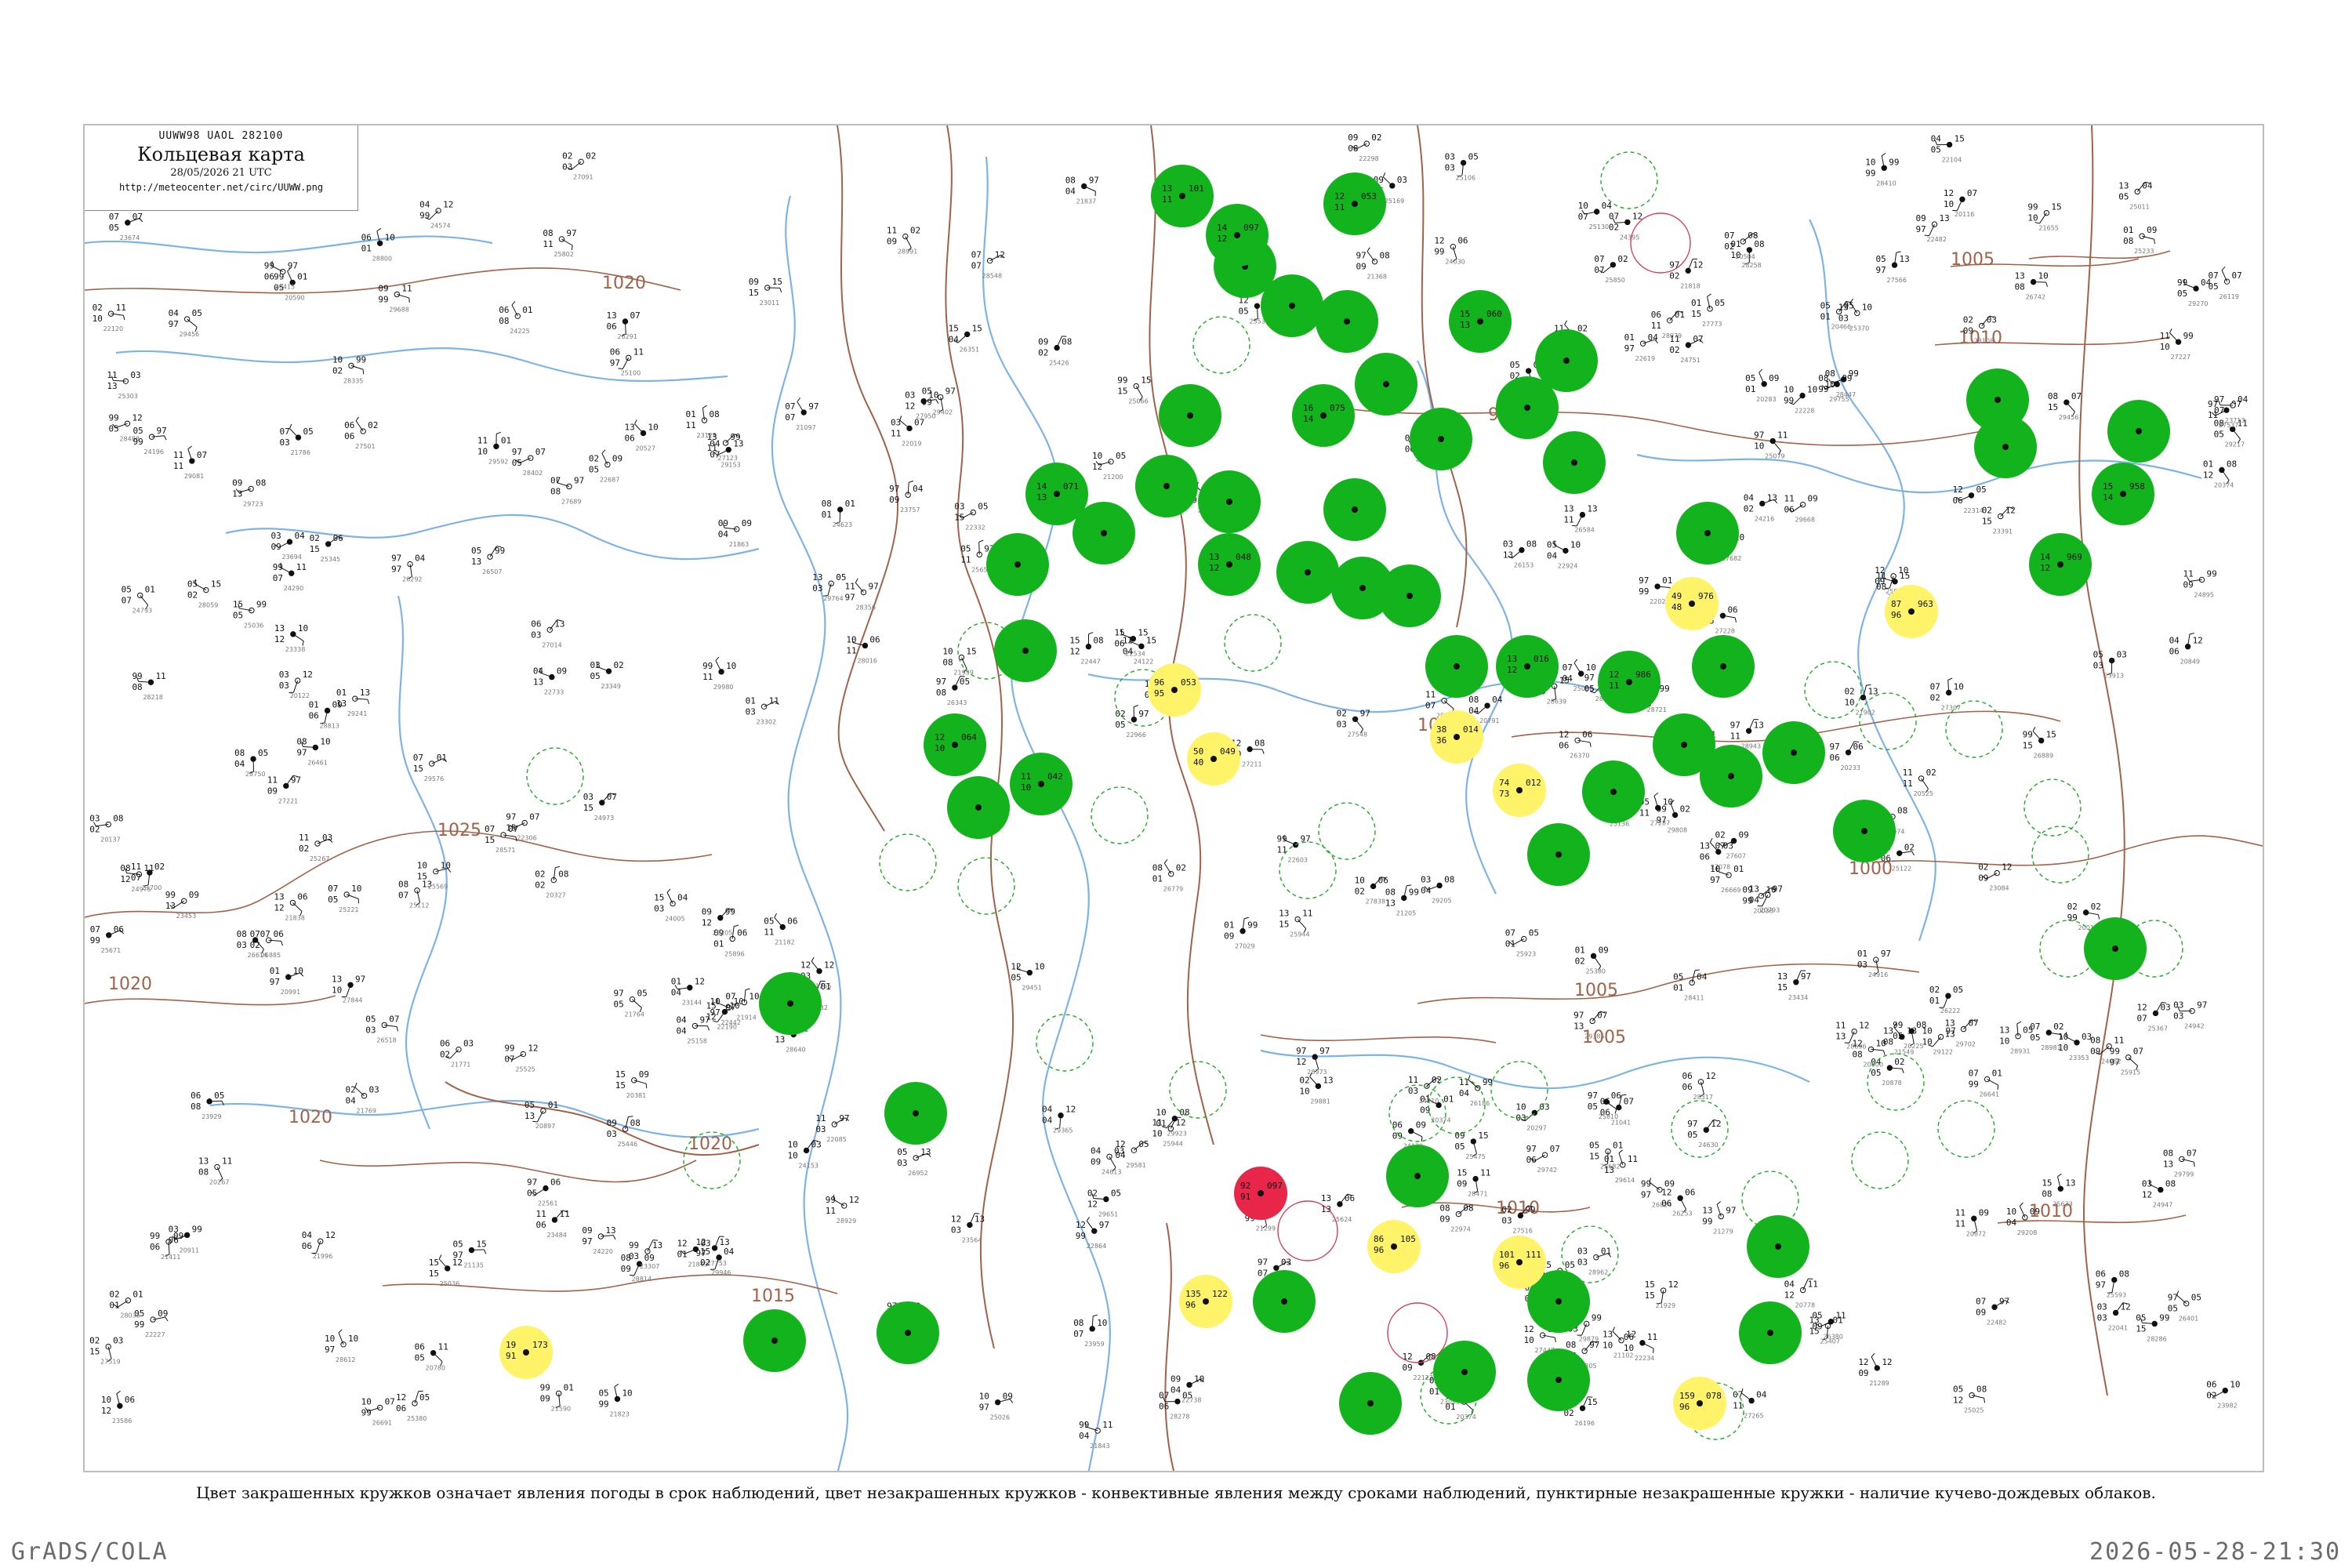 The image size is (2352, 1568). What do you see at coordinates (971, 517) in the screenshot?
I see `station-plot: 0315 05 22332` at bounding box center [971, 517].